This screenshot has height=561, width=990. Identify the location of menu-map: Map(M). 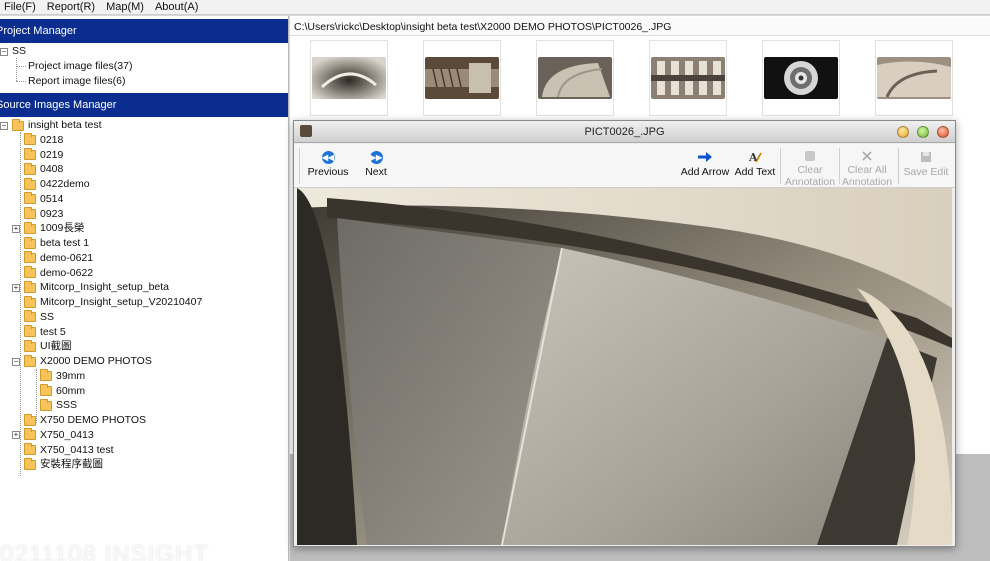
(125, 7).